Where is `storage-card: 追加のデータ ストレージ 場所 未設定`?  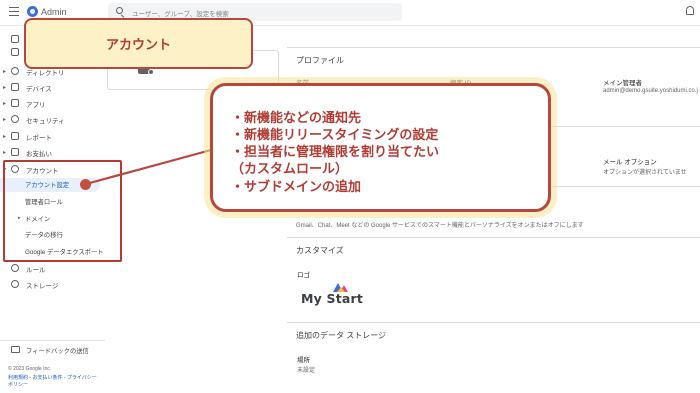
storage-card: 追加のデータ ストレージ 場所 未設定 is located at coordinates (493, 352).